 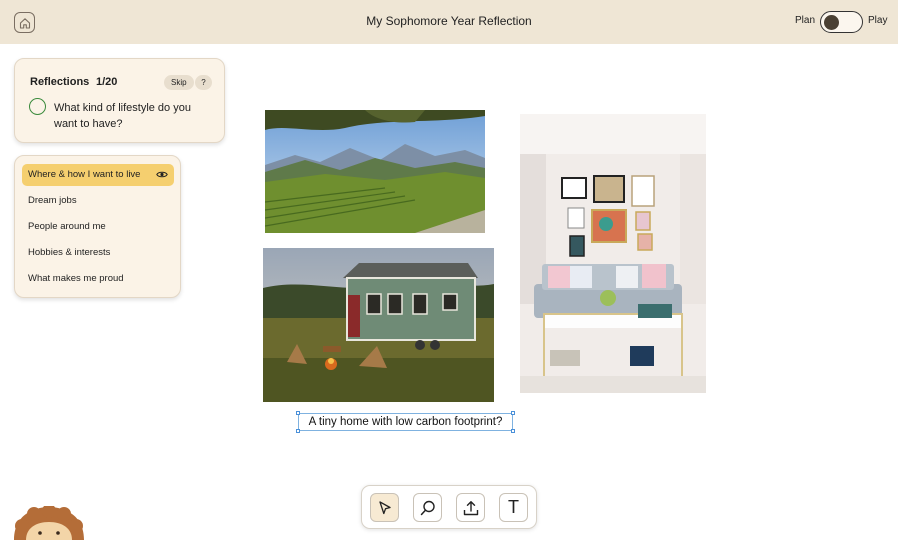 What do you see at coordinates (107, 82) in the screenshot?
I see `reflections-count: 1/20` at bounding box center [107, 82].